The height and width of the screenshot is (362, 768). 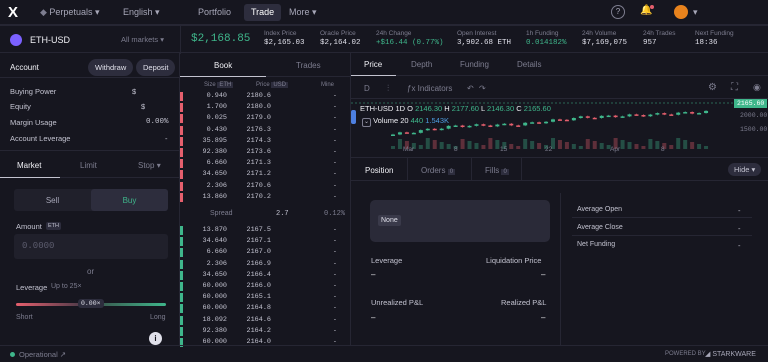 I want to click on ask-row: 35.895 2174.3 -, so click(x=265, y=141).